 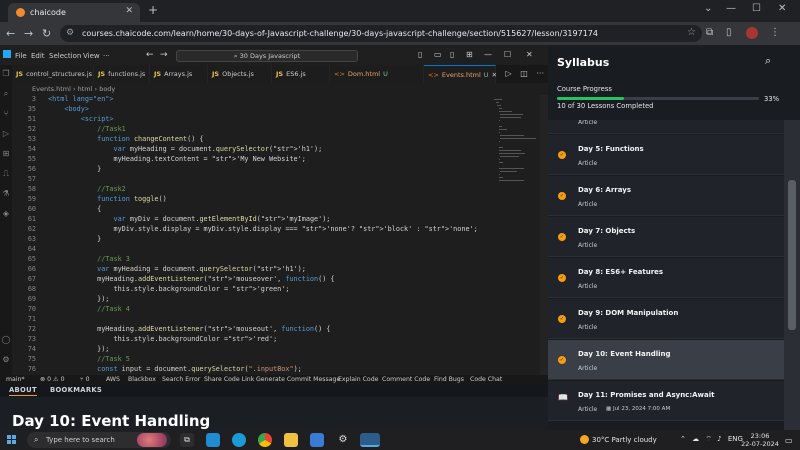 I want to click on code-line: {, so click(x=74, y=209).